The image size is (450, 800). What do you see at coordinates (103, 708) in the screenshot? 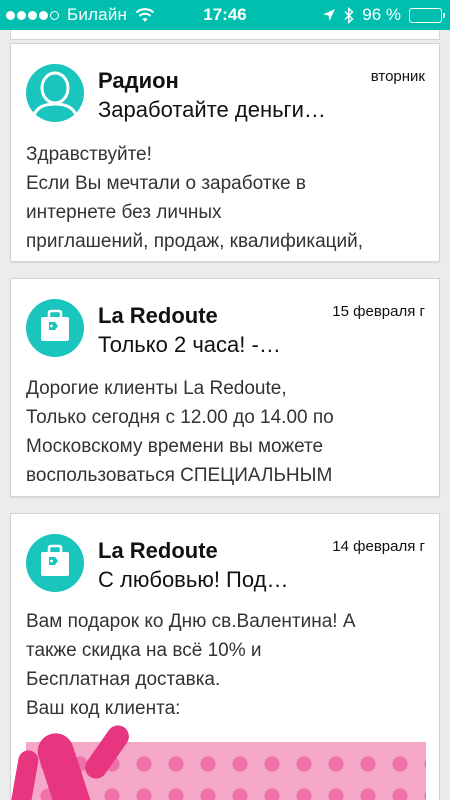
I see `preview-line: Ваш код клиента:` at bounding box center [103, 708].